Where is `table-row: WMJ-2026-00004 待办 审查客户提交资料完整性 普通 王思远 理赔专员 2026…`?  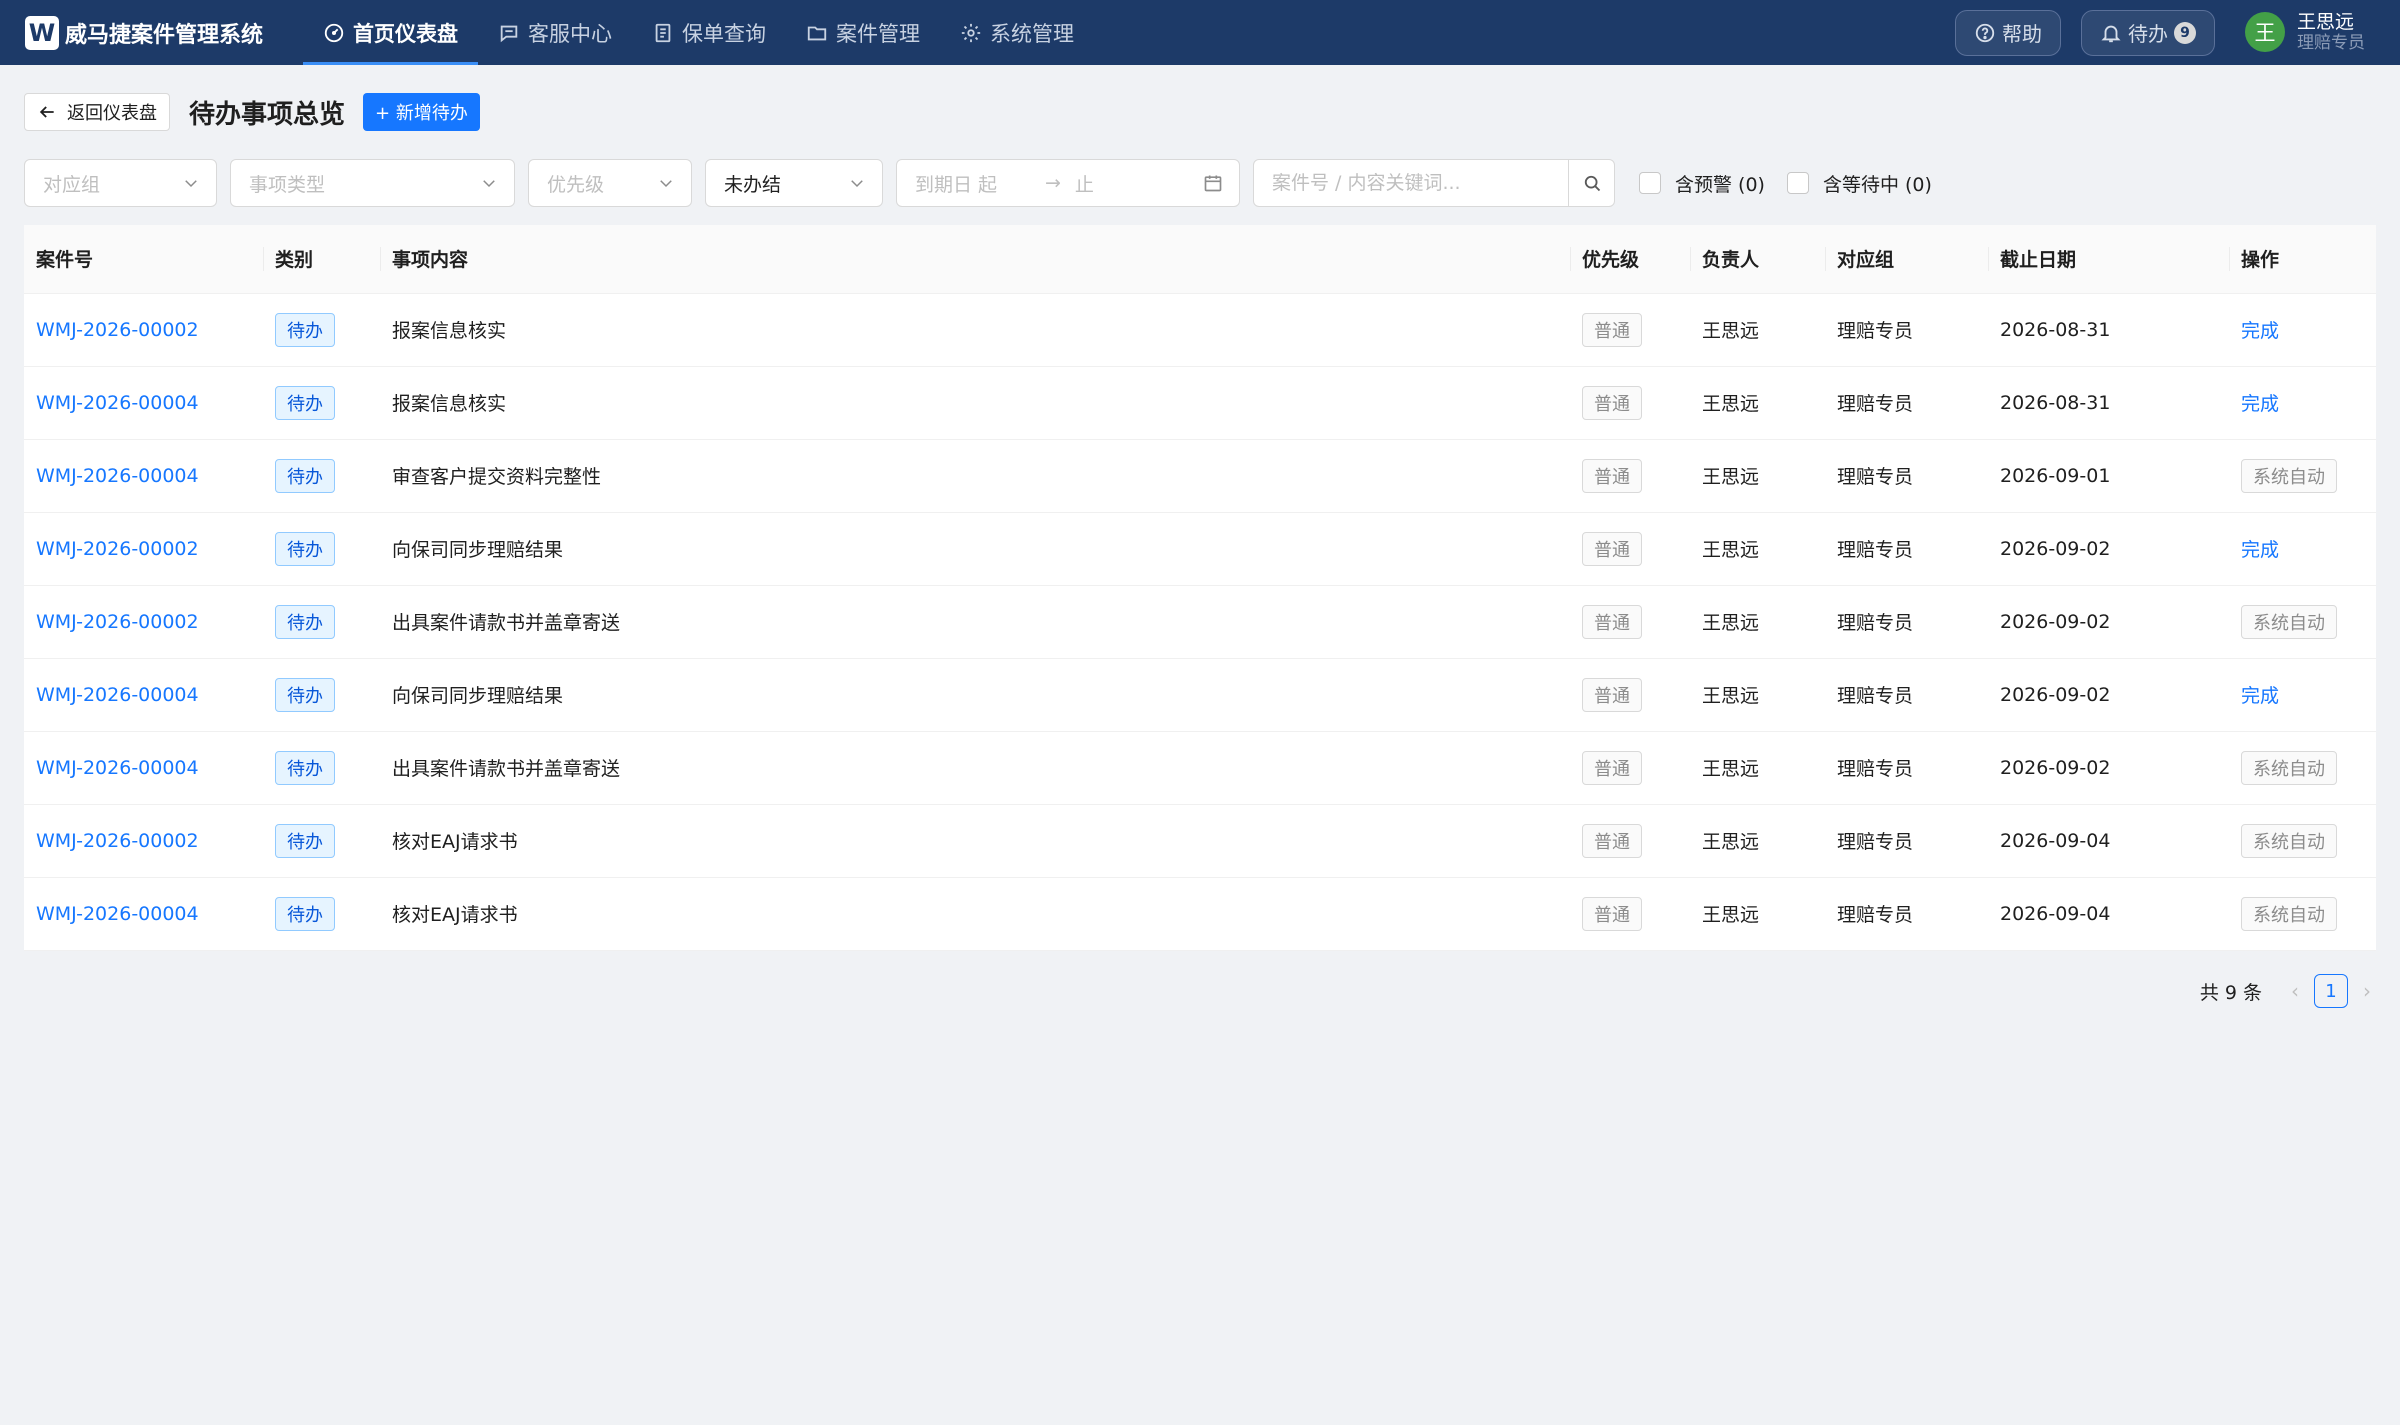
table-row: WMJ-2026-00004 待办 审查客户提交资料完整性 普通 王思远 理赔专员 2026… is located at coordinates (1200, 476).